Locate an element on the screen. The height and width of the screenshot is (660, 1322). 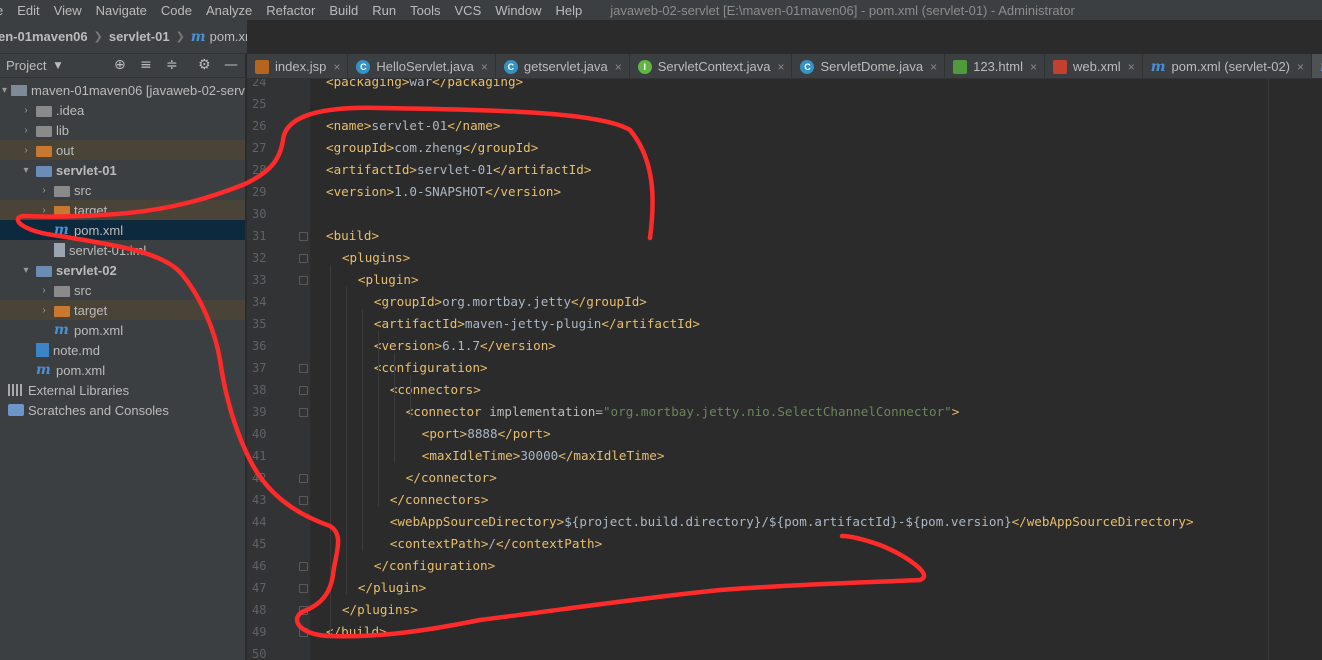
project-view-selector: Project is located at coordinates (26, 65).